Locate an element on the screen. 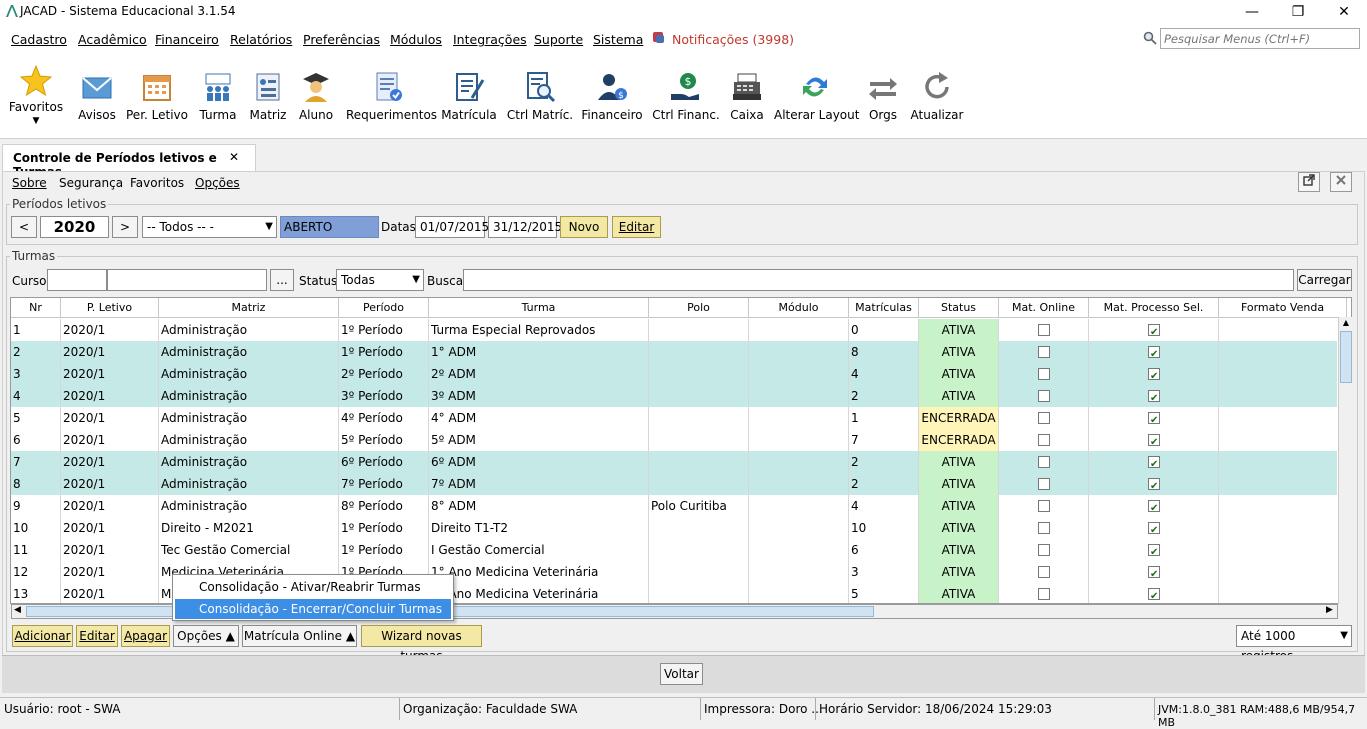 The width and height of the screenshot is (1367, 729). editar-button: Editar is located at coordinates (97, 636).